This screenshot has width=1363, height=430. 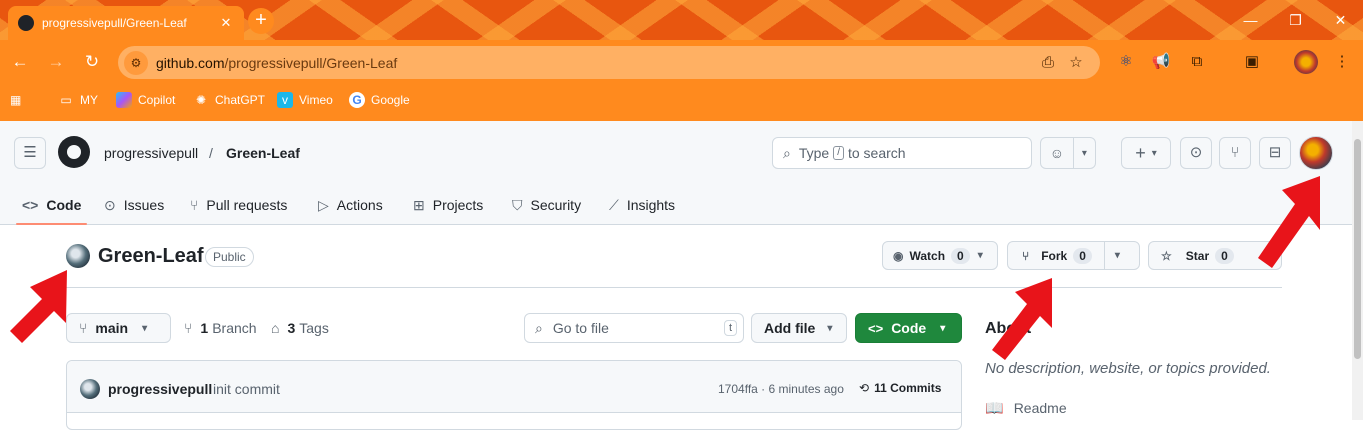 I want to click on tab-issues: ⊙ Issues, so click(x=134, y=205).